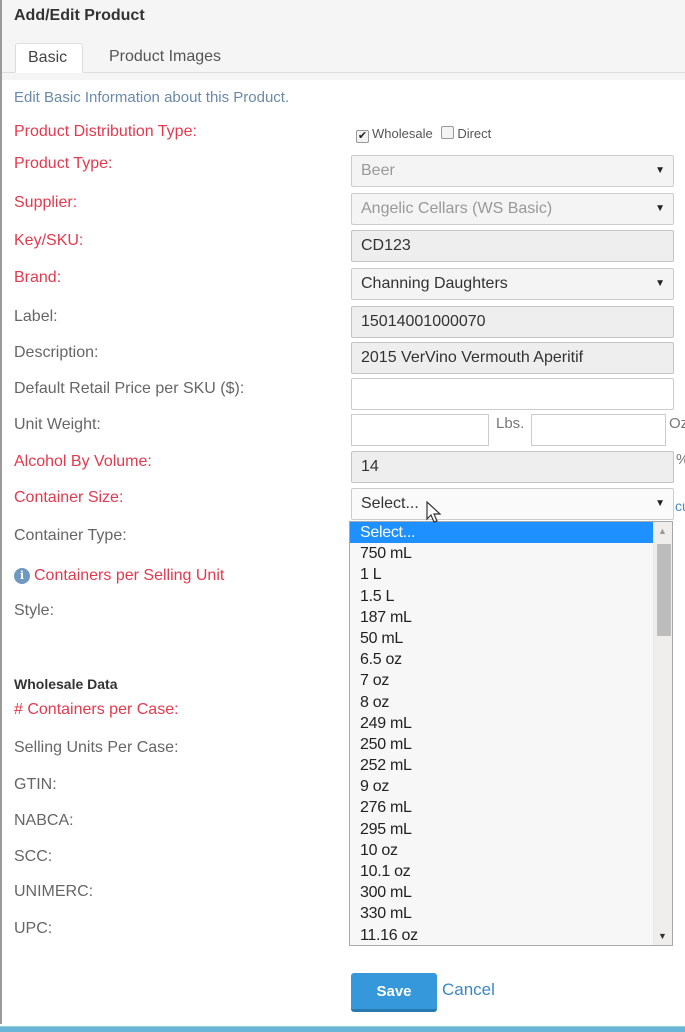 This screenshot has width=685, height=1032. I want to click on direct-checkbox, so click(448, 132).